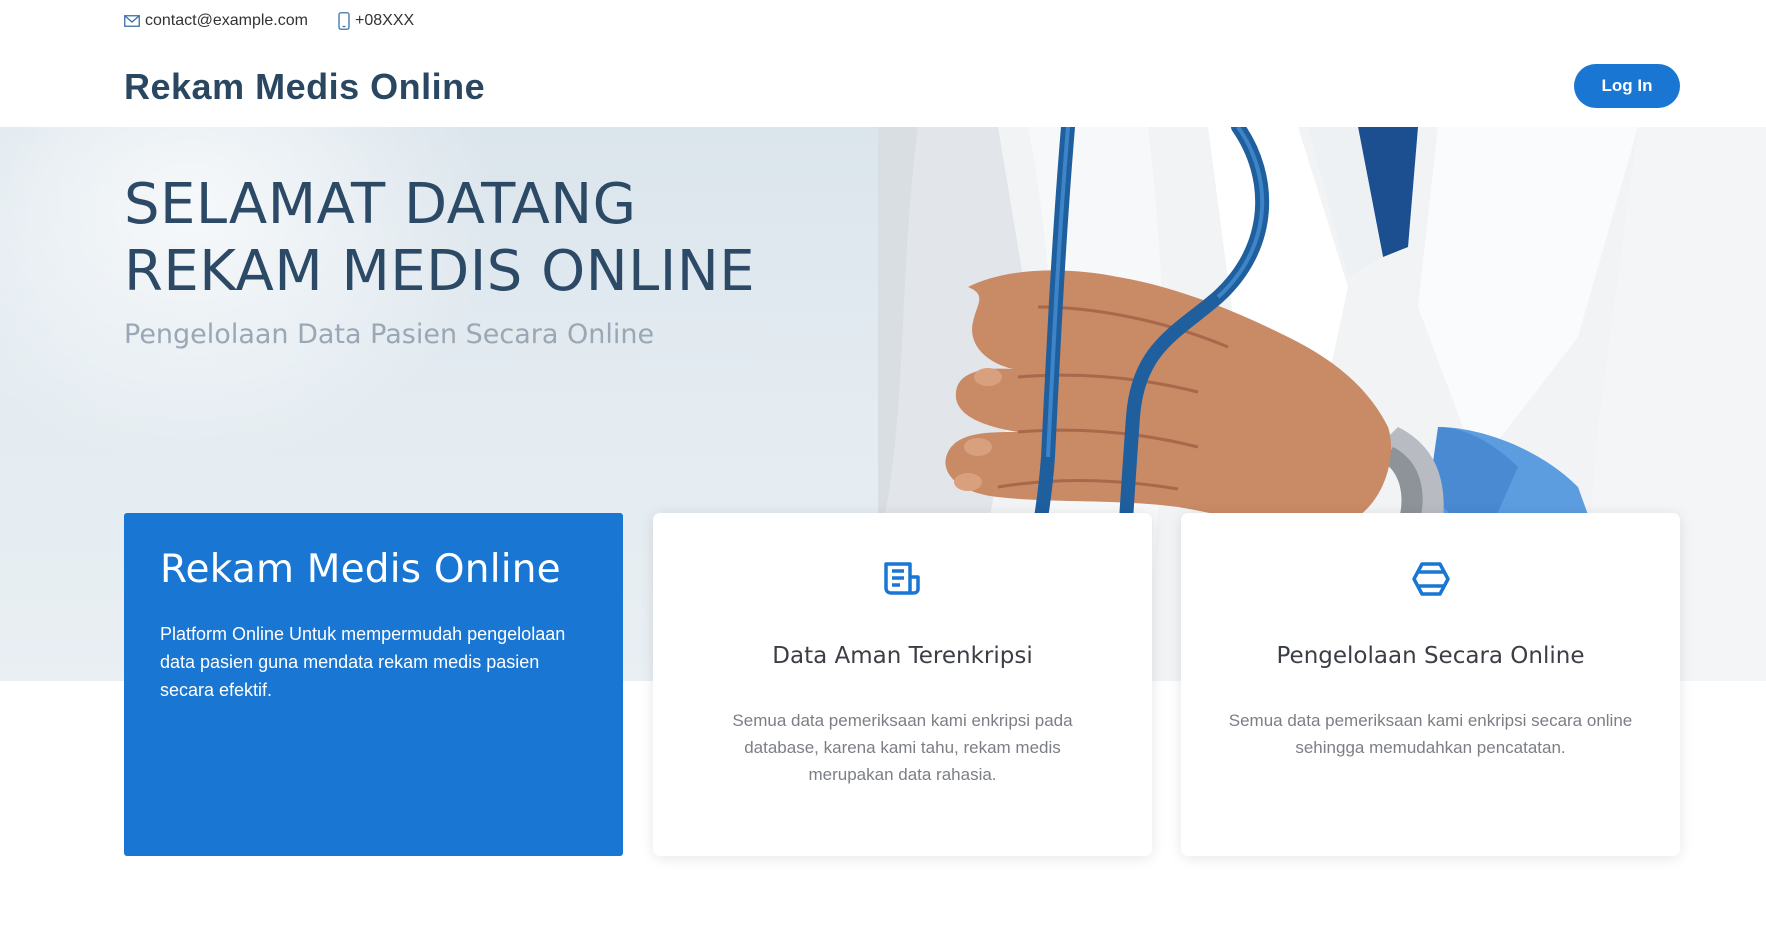  What do you see at coordinates (380, 204) in the screenshot?
I see `hero-title-line-1: SELAMAT DATANG` at bounding box center [380, 204].